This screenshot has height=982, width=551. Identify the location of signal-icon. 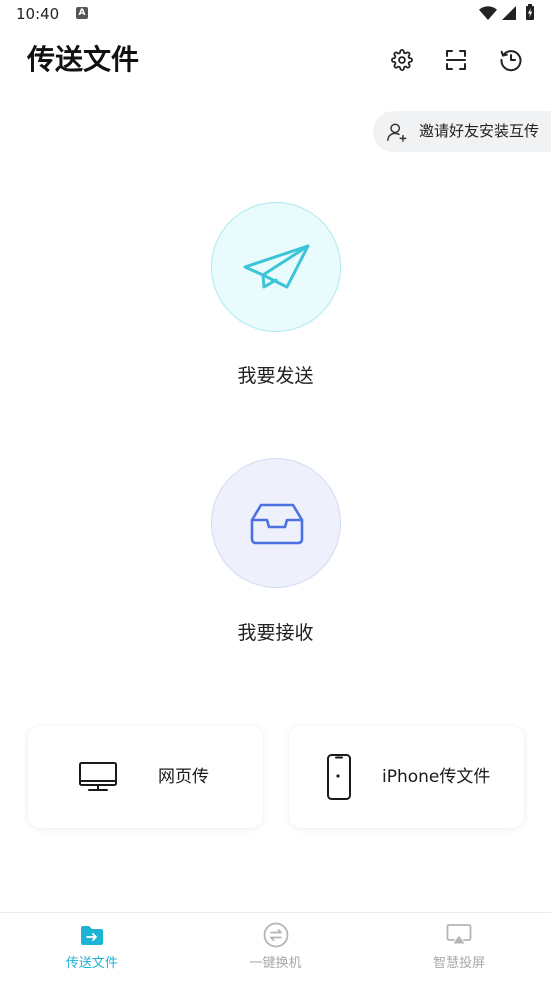
(509, 13).